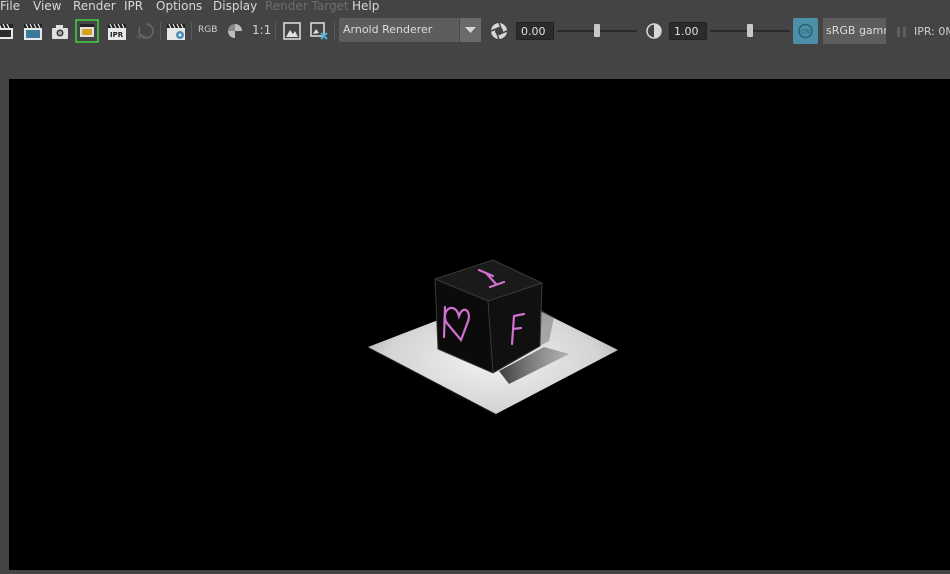  Describe the element at coordinates (365, 7) in the screenshot. I see `menu-help: Help` at that location.